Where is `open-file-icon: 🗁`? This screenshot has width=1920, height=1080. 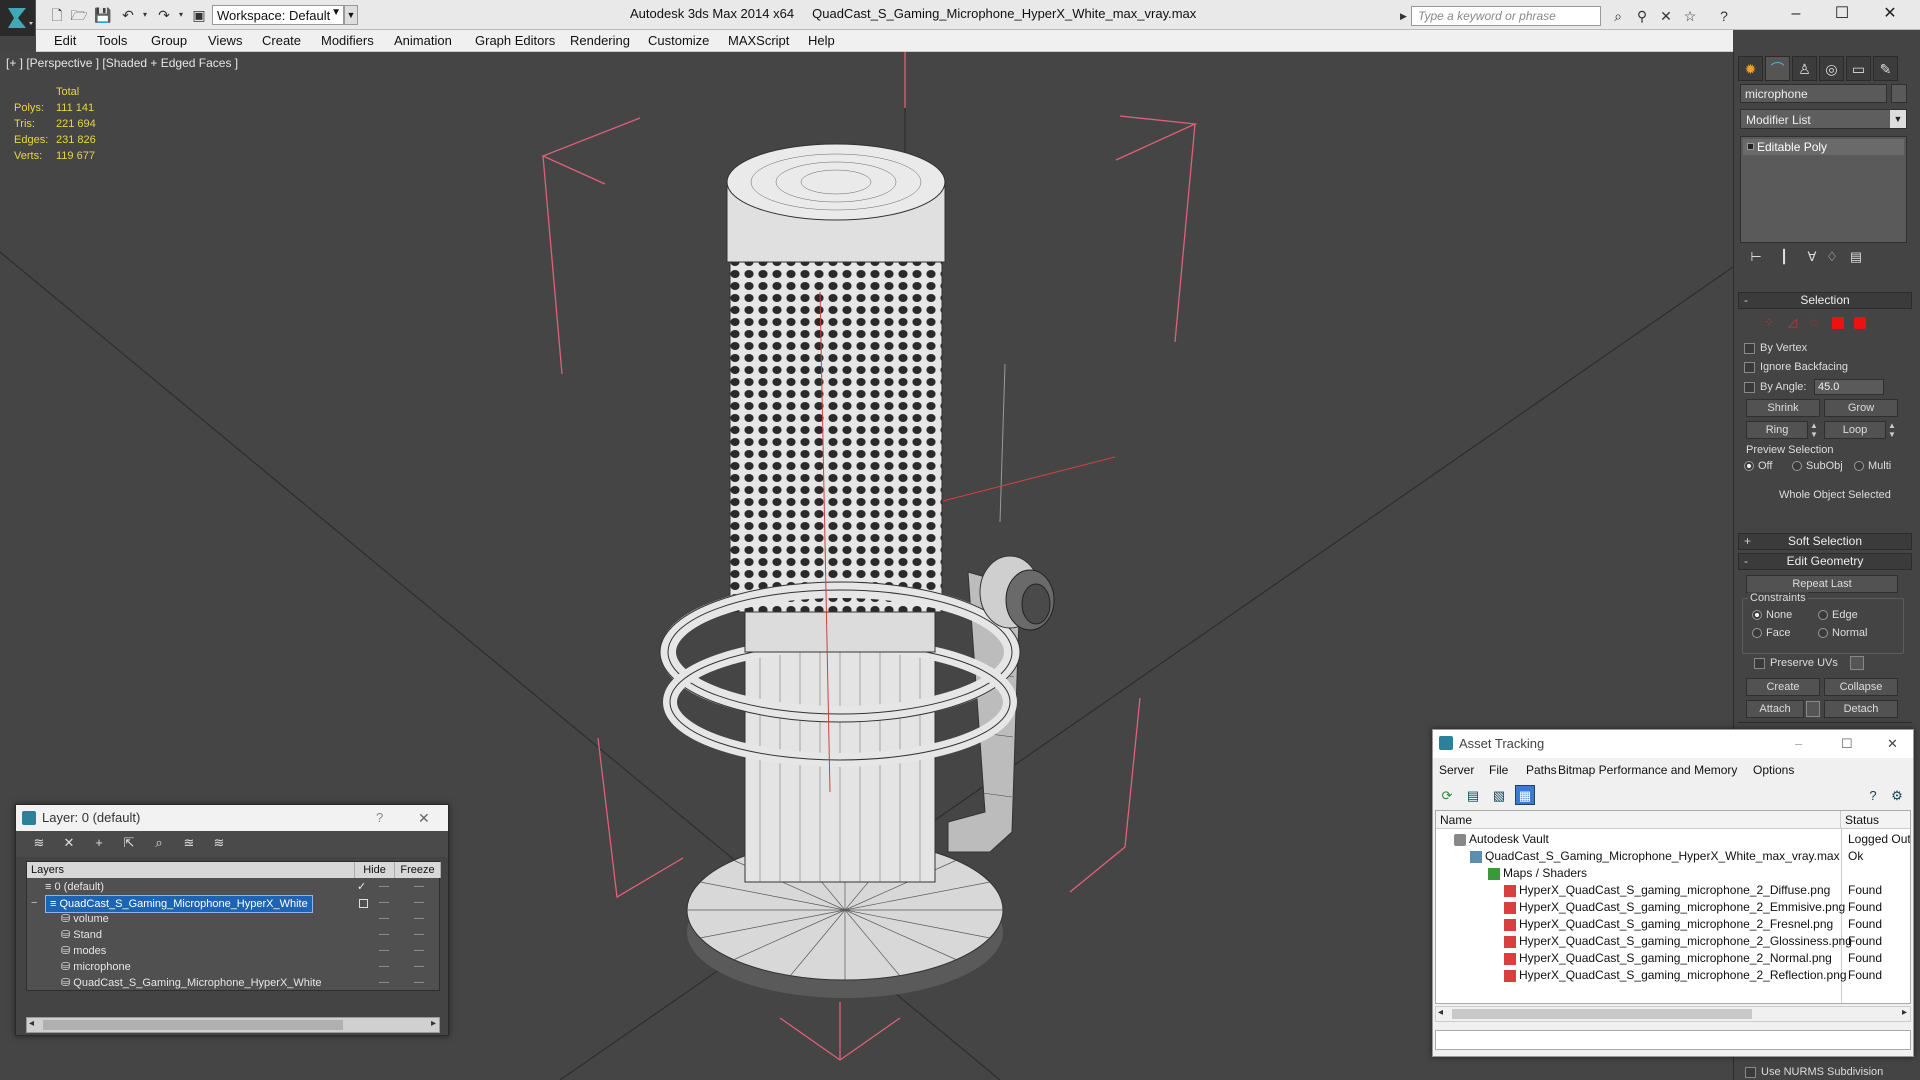 open-file-icon: 🗁 is located at coordinates (79, 15).